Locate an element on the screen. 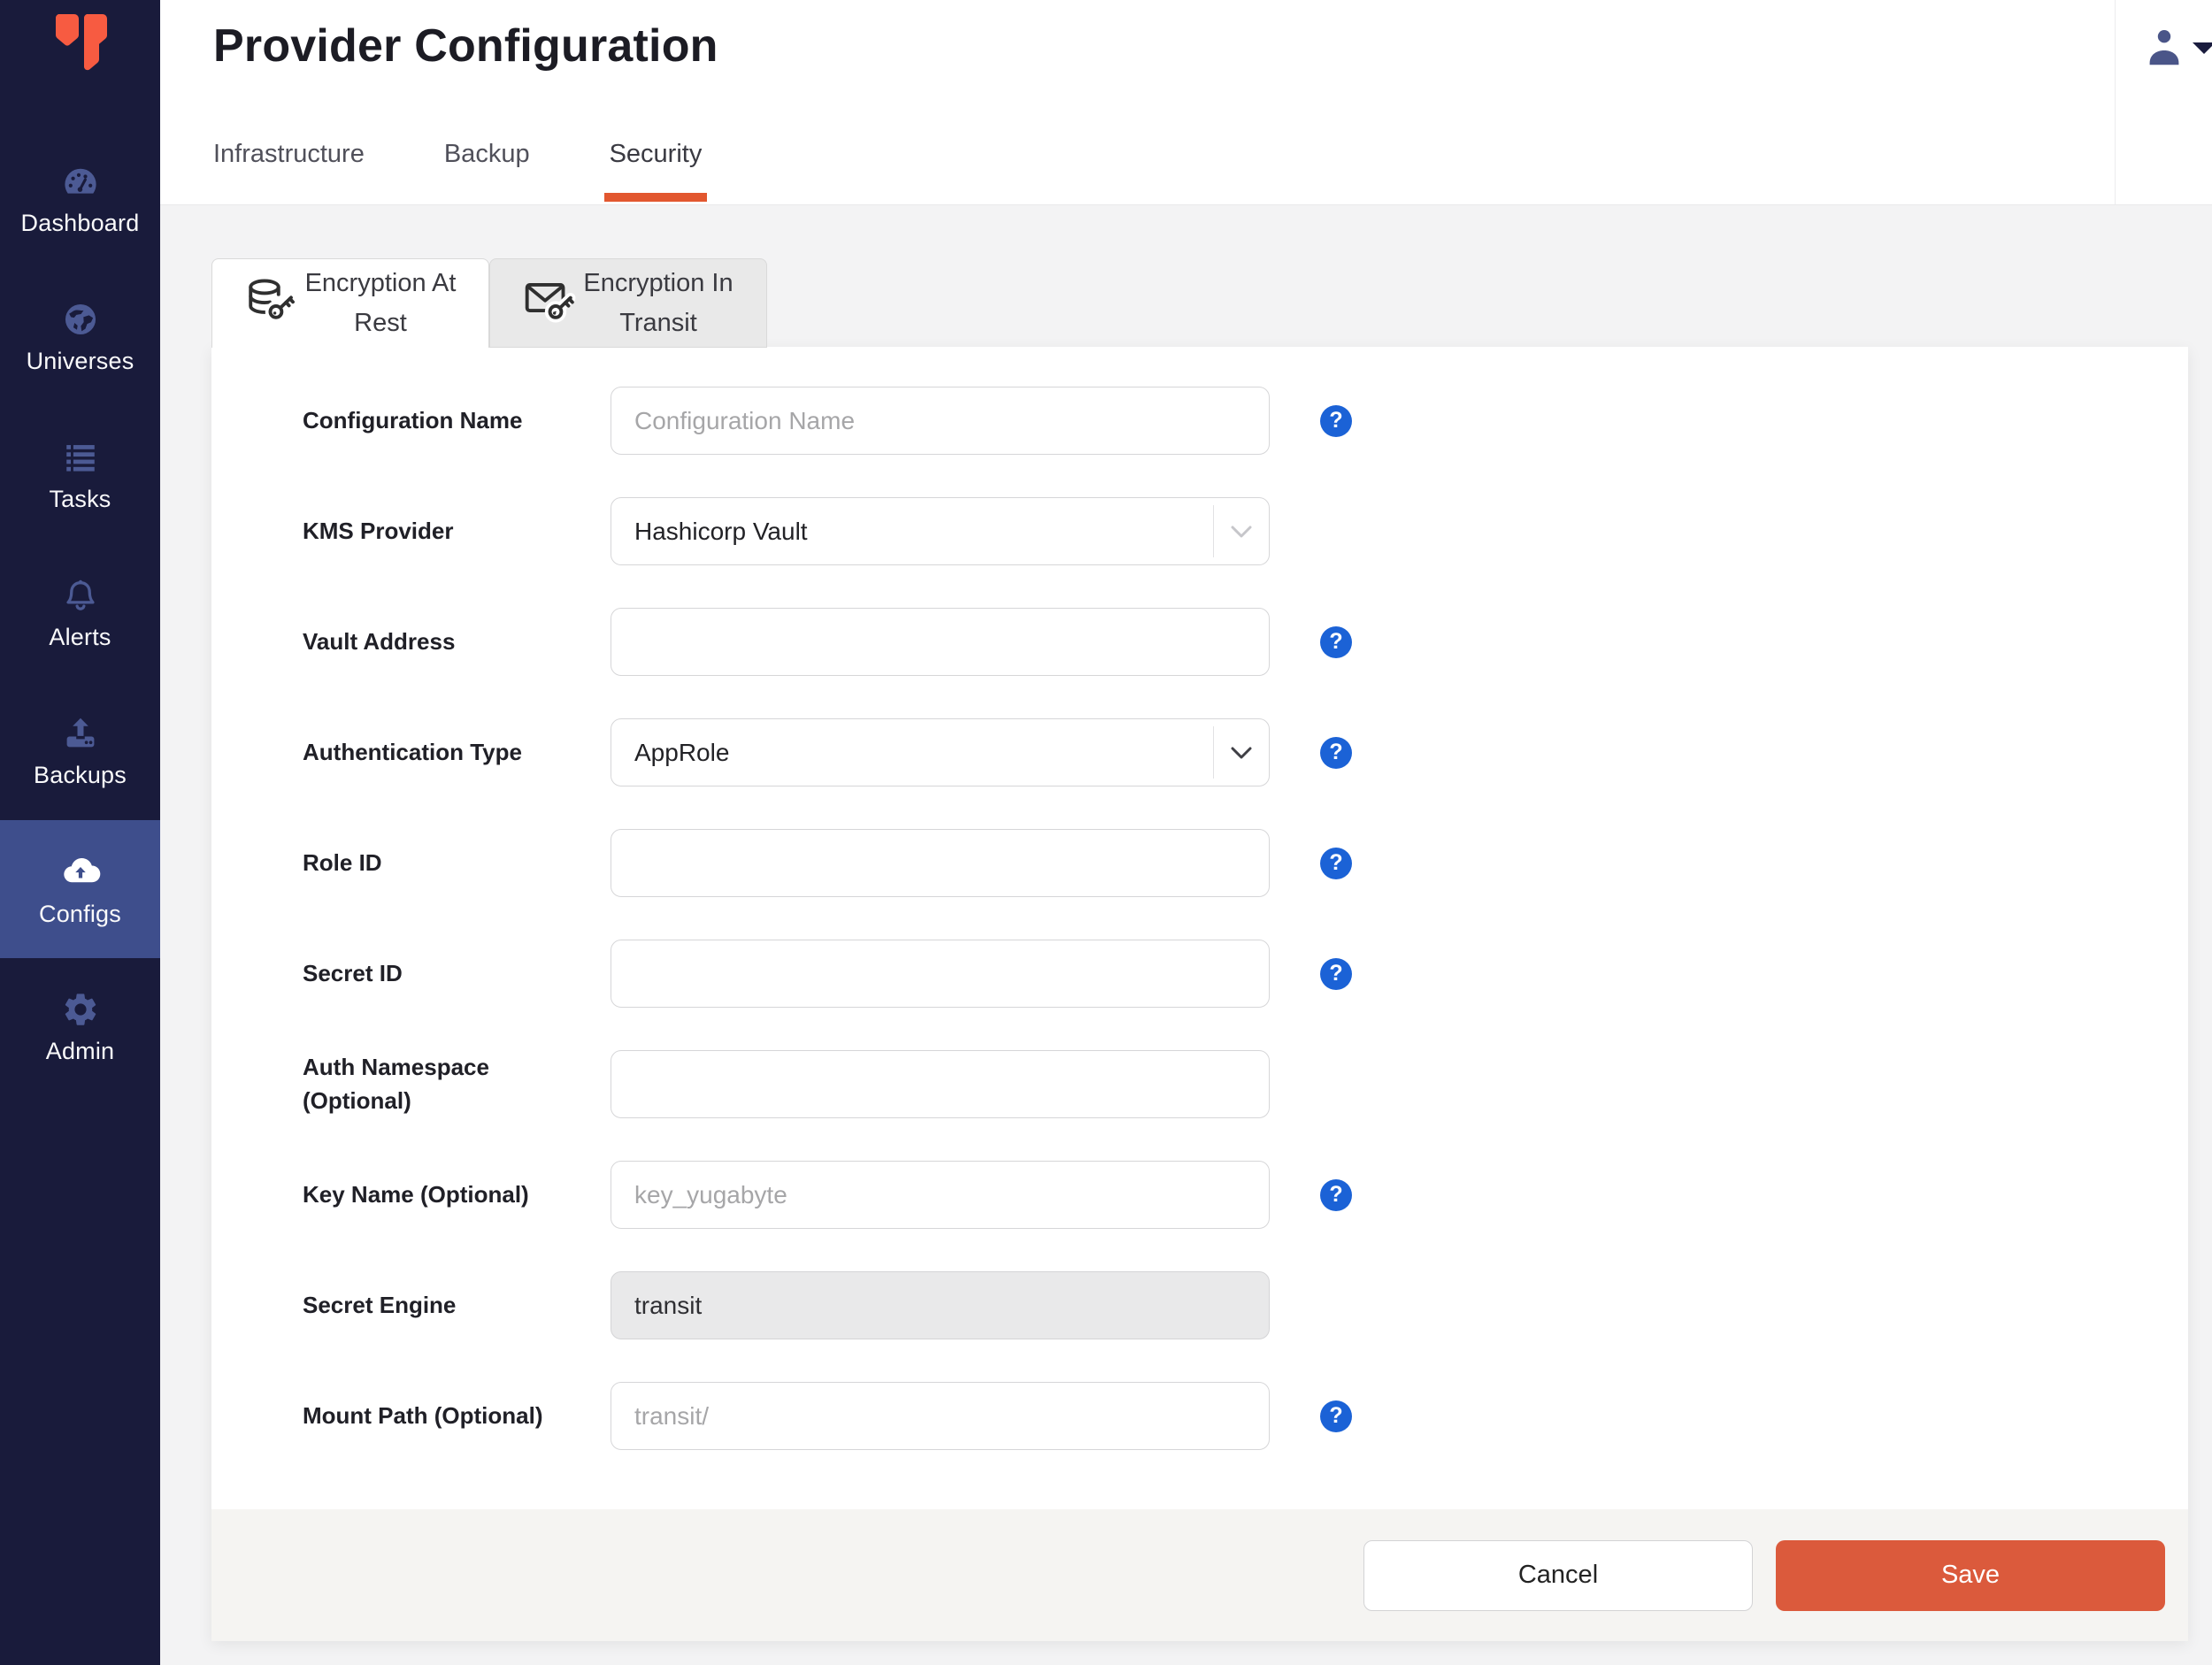 Image resolution: width=2212 pixels, height=1665 pixels. sidebar-item-label: Dashboard is located at coordinates (80, 222).